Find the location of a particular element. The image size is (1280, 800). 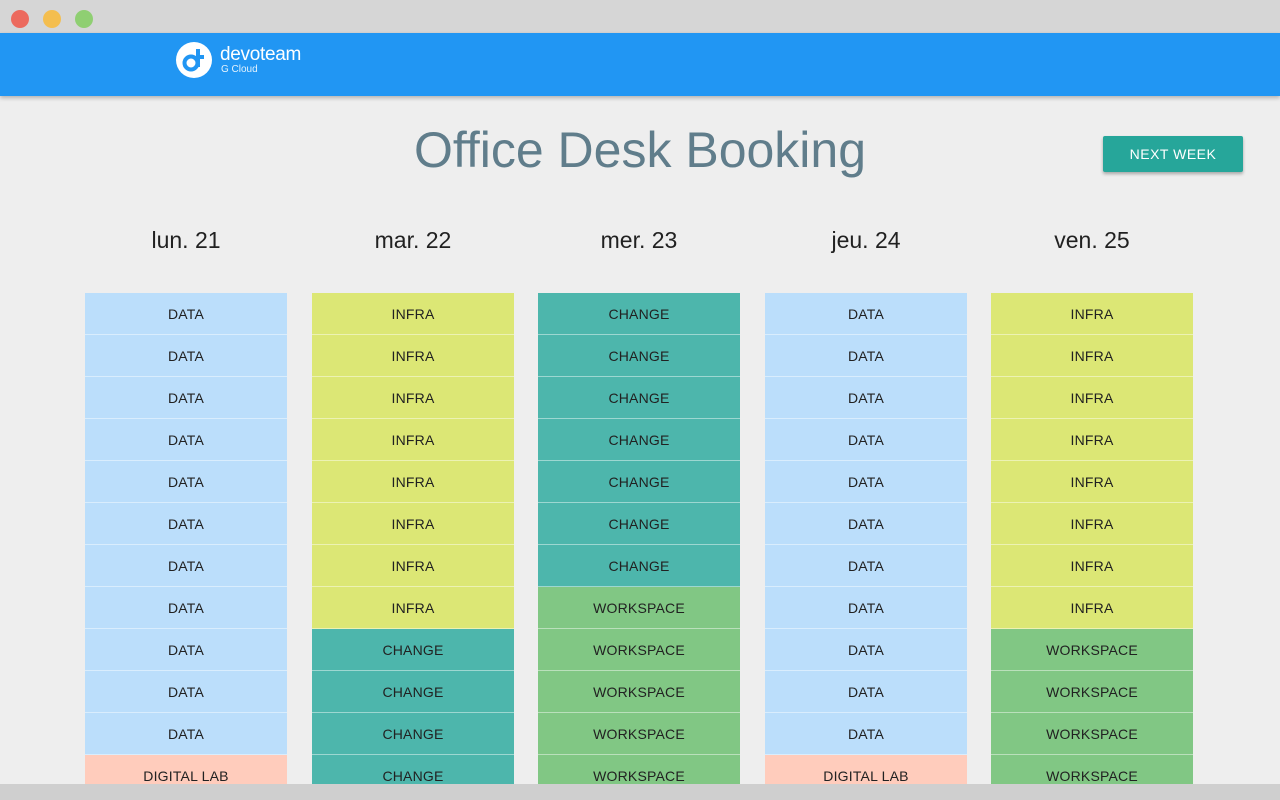

window-titlebar is located at coordinates (640, 17).